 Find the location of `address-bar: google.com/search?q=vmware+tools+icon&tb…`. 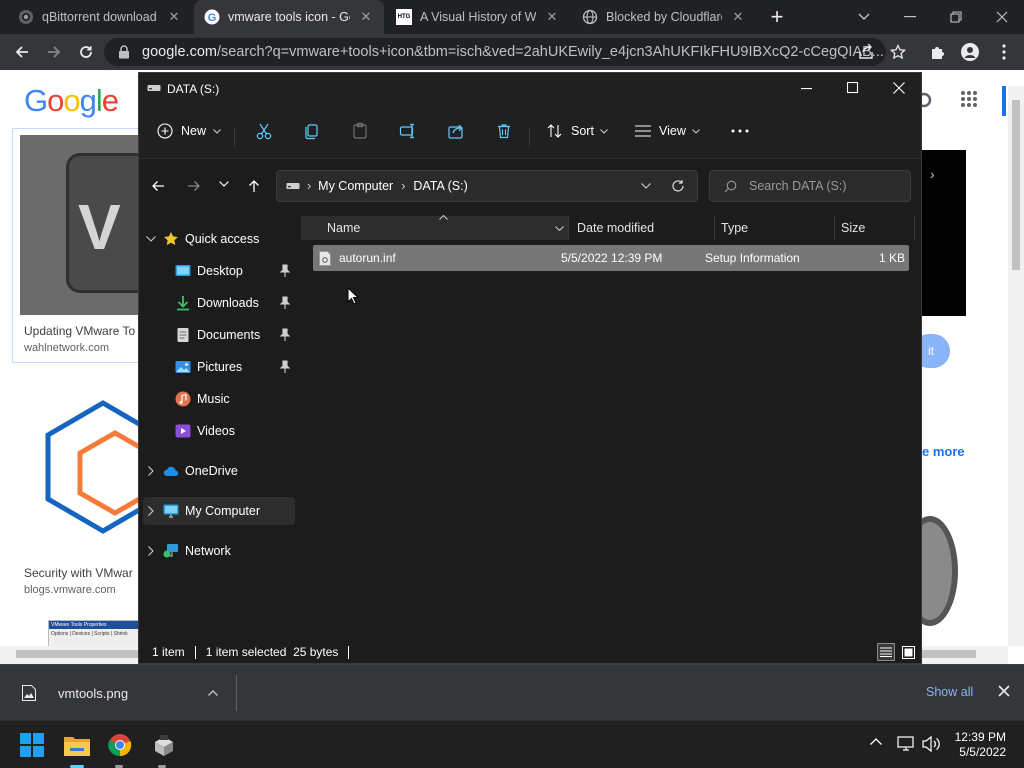

address-bar: google.com/search?q=vmware+tools+icon&tb… is located at coordinates (495, 52).